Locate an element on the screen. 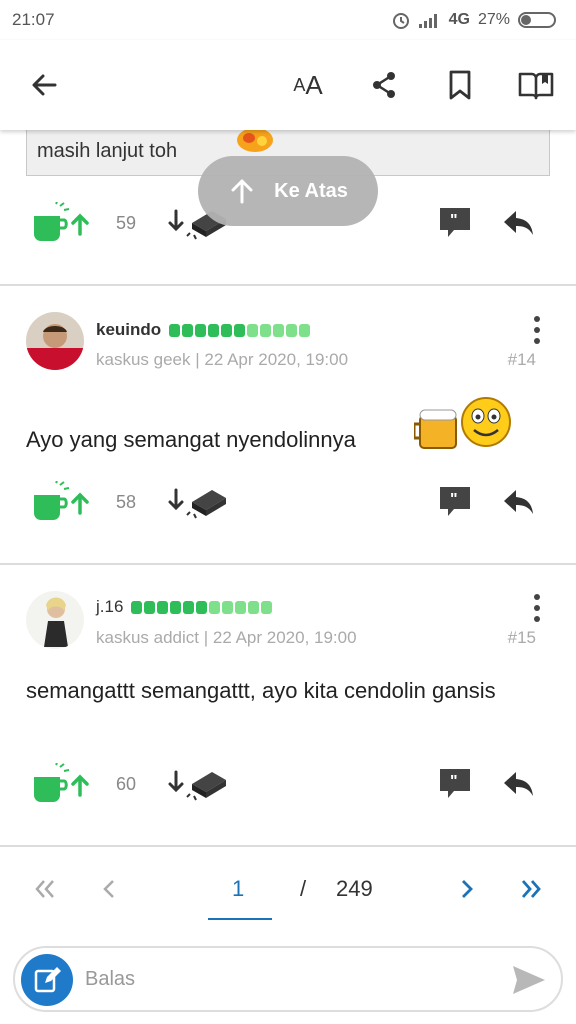 This screenshot has height=1024, width=576. pagination: 1 / 249 is located at coordinates (288, 893).